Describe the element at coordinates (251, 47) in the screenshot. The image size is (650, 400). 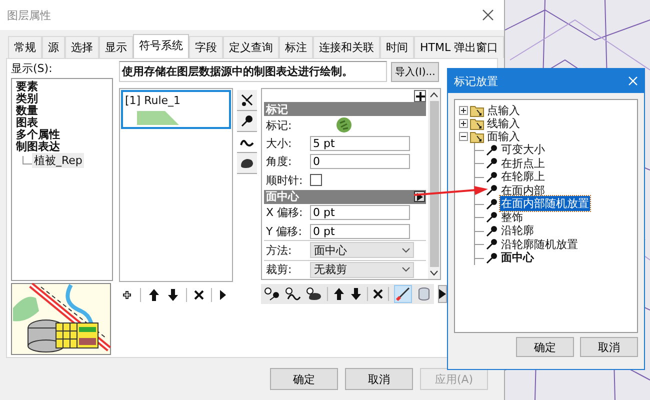
I see `tab: 定义查询` at that location.